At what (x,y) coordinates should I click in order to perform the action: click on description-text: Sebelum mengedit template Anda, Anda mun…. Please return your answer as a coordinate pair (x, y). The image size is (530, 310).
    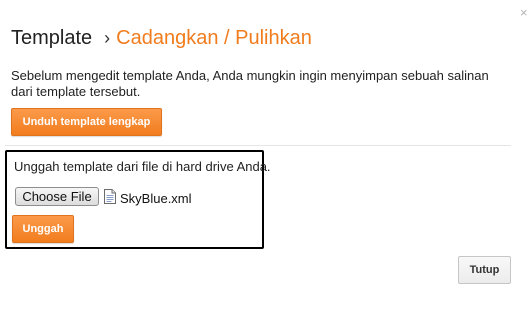
    Looking at the image, I should click on (250, 83).